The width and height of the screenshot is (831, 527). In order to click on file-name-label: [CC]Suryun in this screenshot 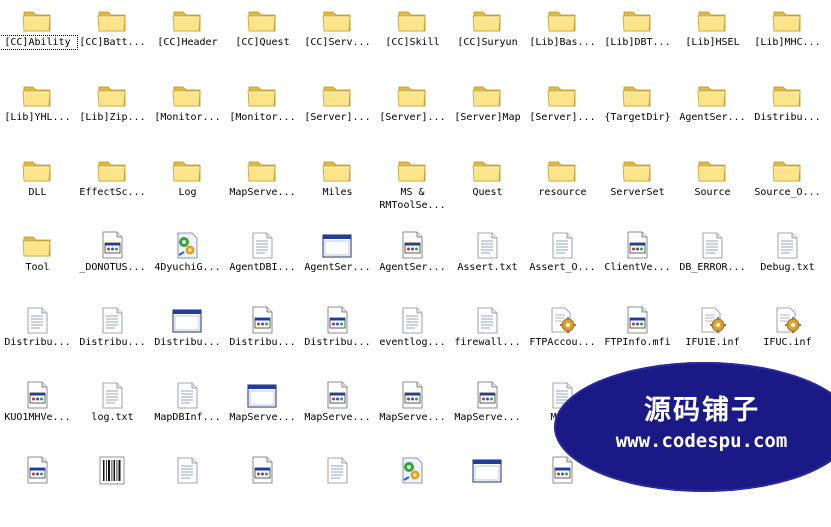, I will do `click(487, 42)`.